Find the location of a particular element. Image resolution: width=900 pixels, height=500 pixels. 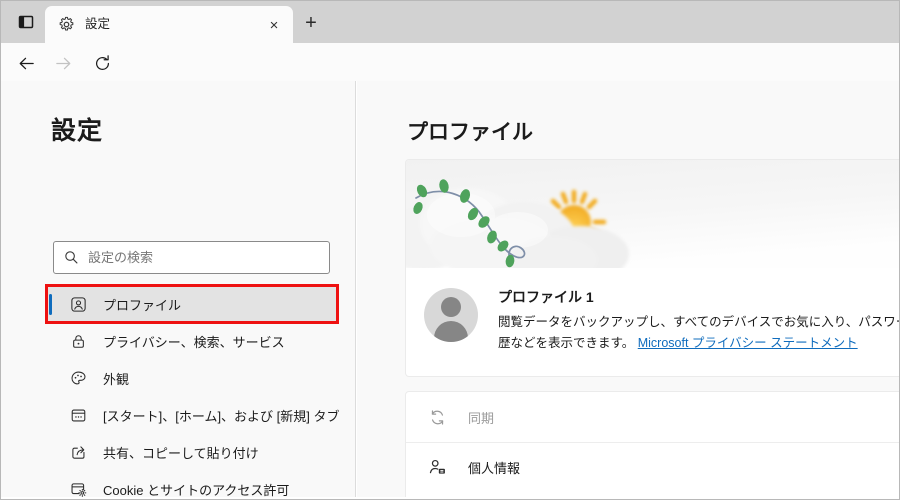

sidebar-item-label: プロファイル is located at coordinates (142, 305).